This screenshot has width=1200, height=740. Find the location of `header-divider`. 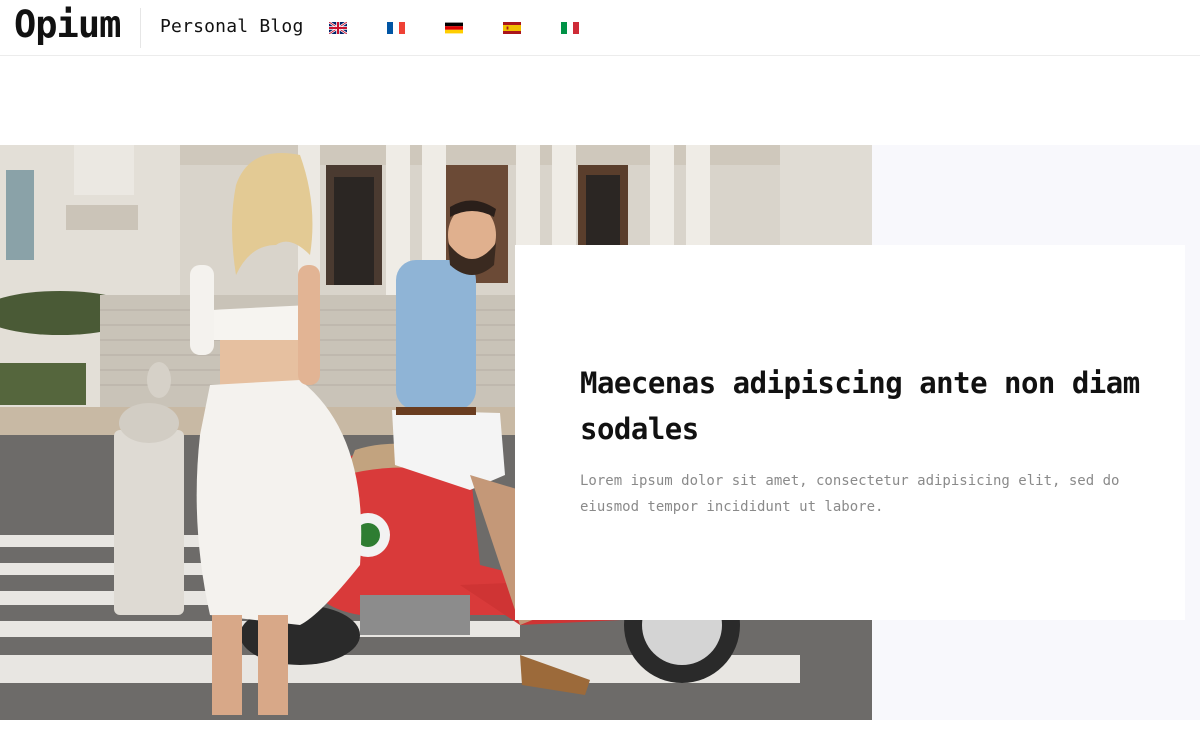

header-divider is located at coordinates (140, 28).